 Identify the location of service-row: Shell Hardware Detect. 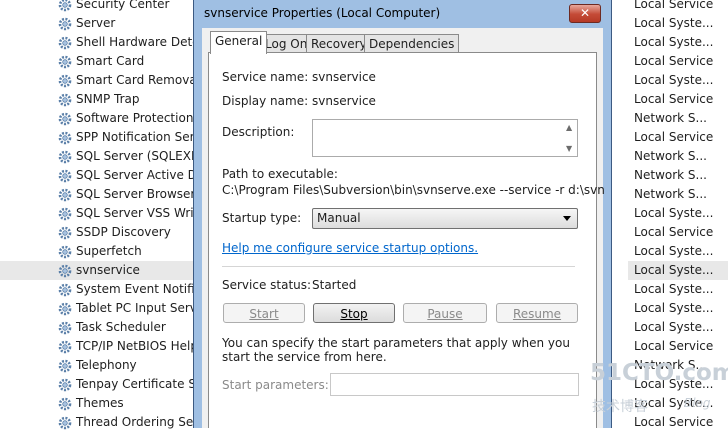
(98, 42).